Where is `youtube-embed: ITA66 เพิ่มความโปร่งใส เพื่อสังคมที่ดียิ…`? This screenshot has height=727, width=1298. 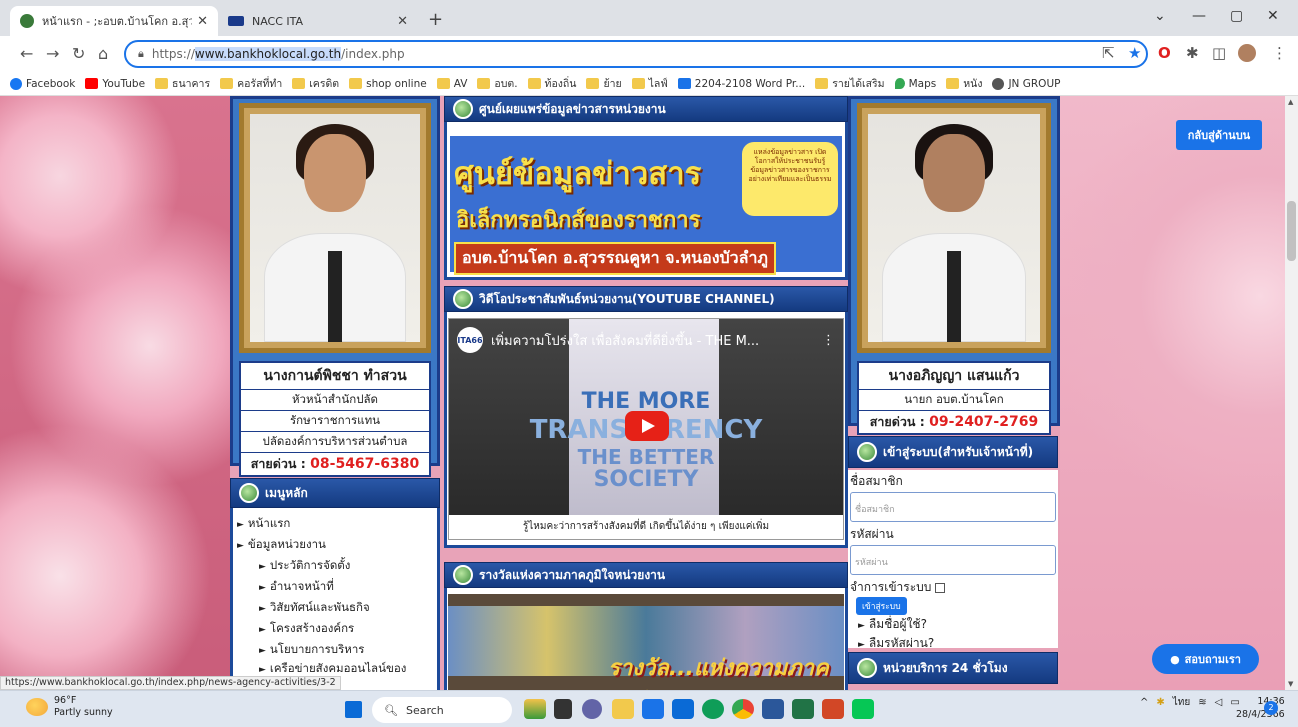
youtube-embed: ITA66 เพิ่มความโปร่งใส เพื่อสังคมที่ดียิ… is located at coordinates (646, 429).